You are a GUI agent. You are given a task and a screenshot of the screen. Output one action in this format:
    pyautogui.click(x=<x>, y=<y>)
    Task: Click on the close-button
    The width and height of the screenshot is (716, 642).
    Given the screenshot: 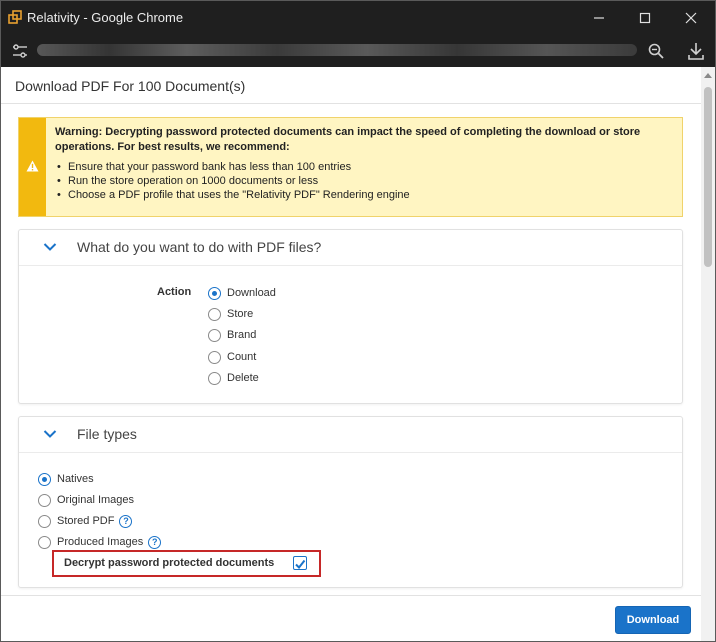 What is the action you would take?
    pyautogui.click(x=691, y=18)
    